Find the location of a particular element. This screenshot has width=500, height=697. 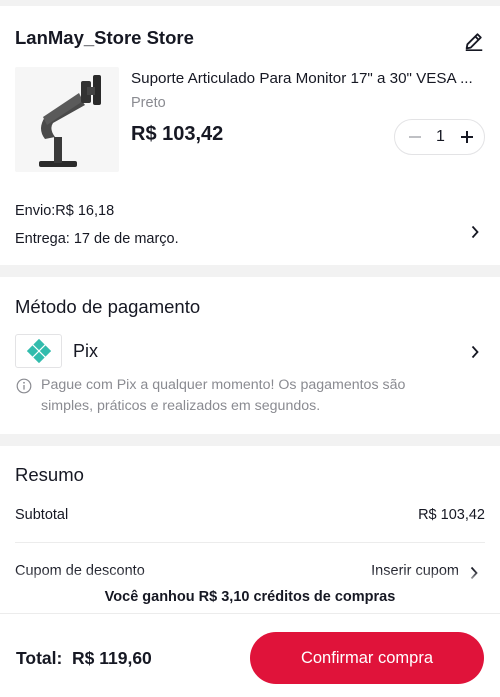

decrease-quantity-button is located at coordinates (415, 137).